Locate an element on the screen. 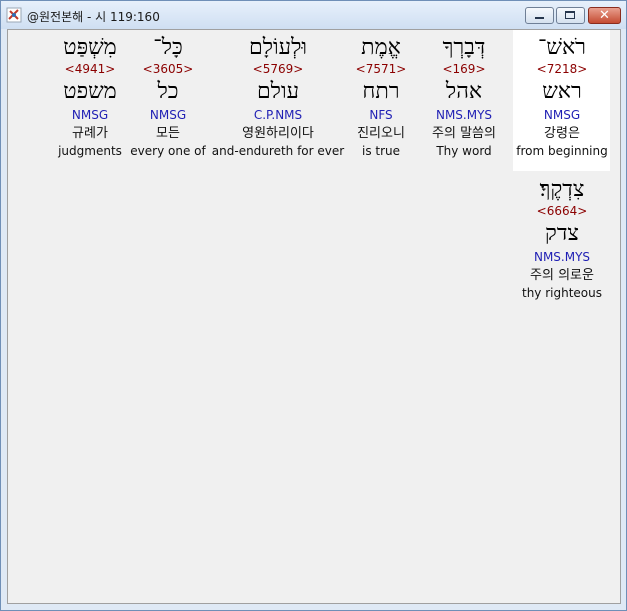  app-icon is located at coordinates (14, 15).